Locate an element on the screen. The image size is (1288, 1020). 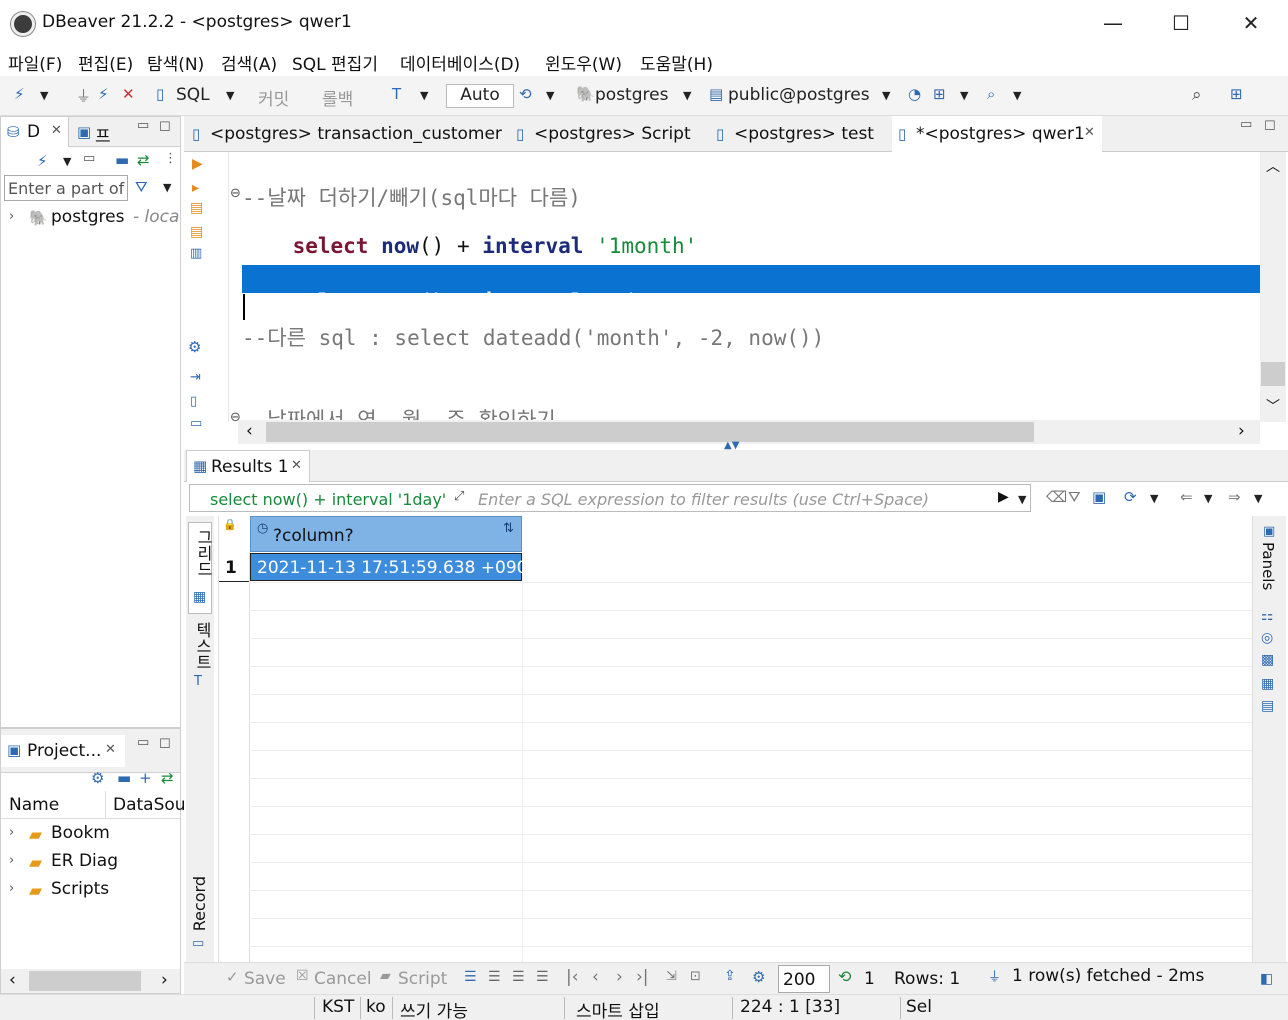
commit-button: 커밋 is located at coordinates (273, 97).